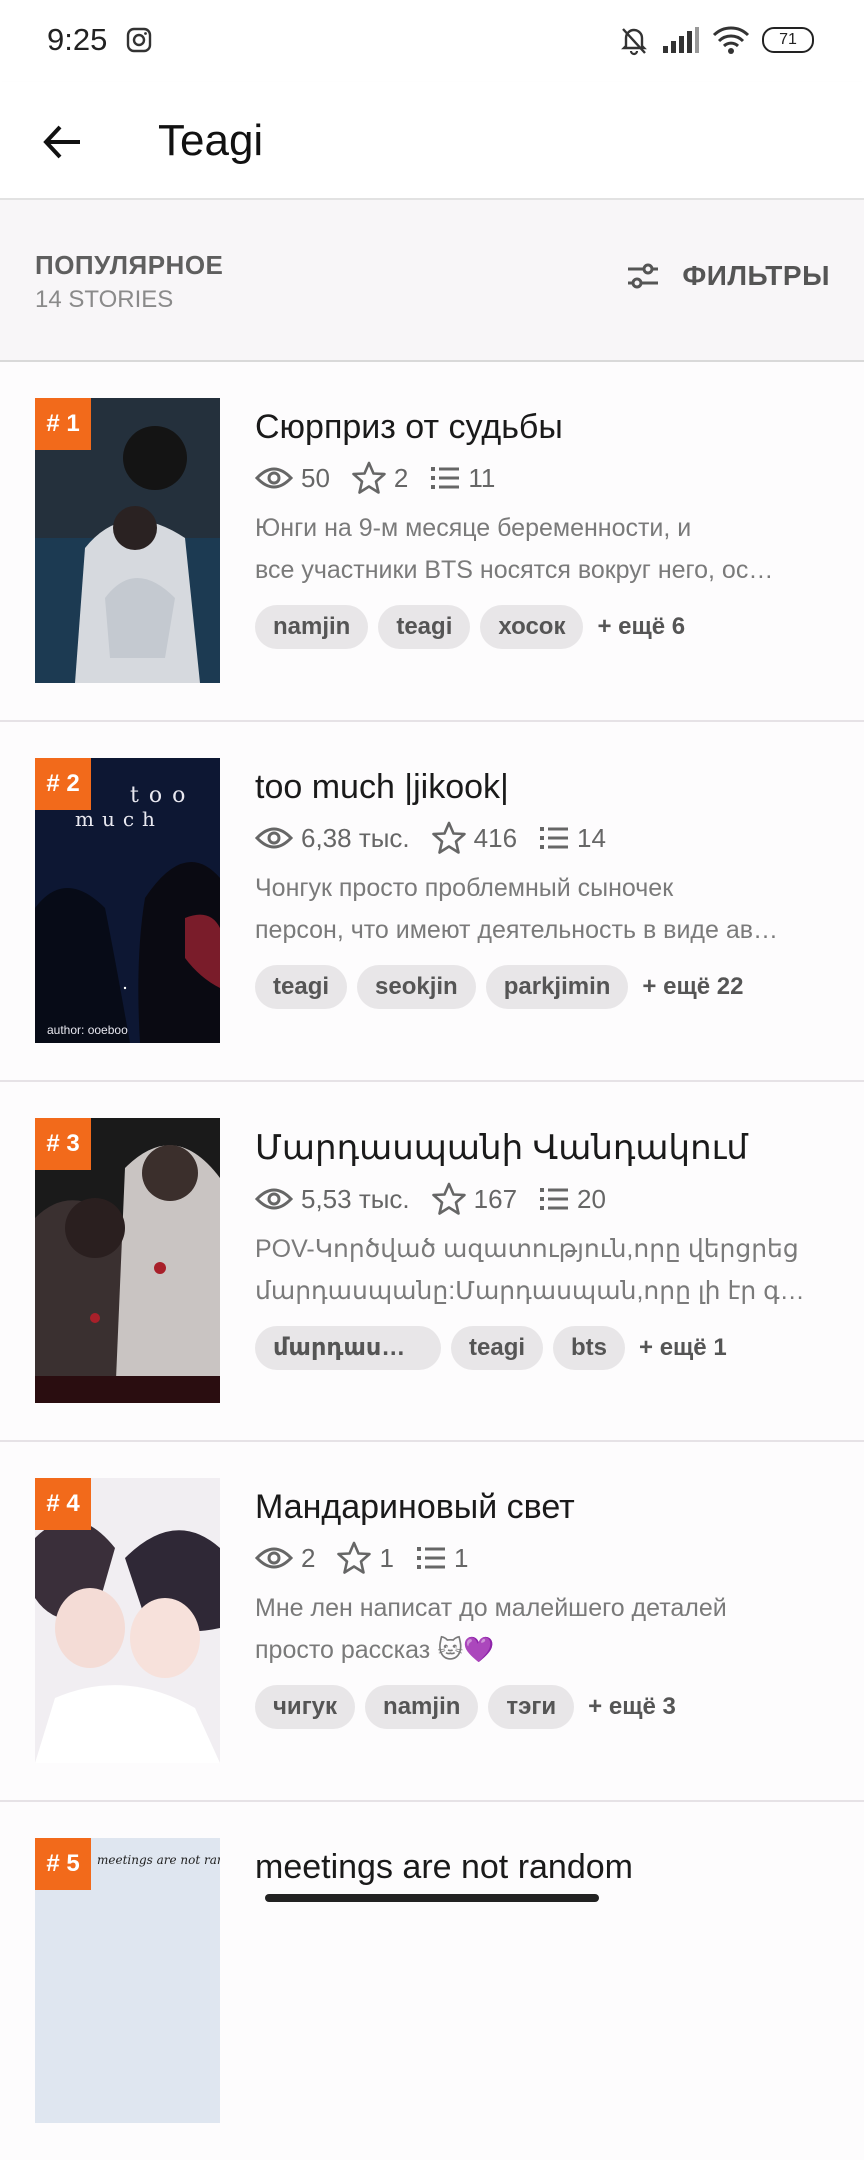 This screenshot has height=2160, width=864. I want to click on cover-title-text: meetings are not random, so click(158, 1860).